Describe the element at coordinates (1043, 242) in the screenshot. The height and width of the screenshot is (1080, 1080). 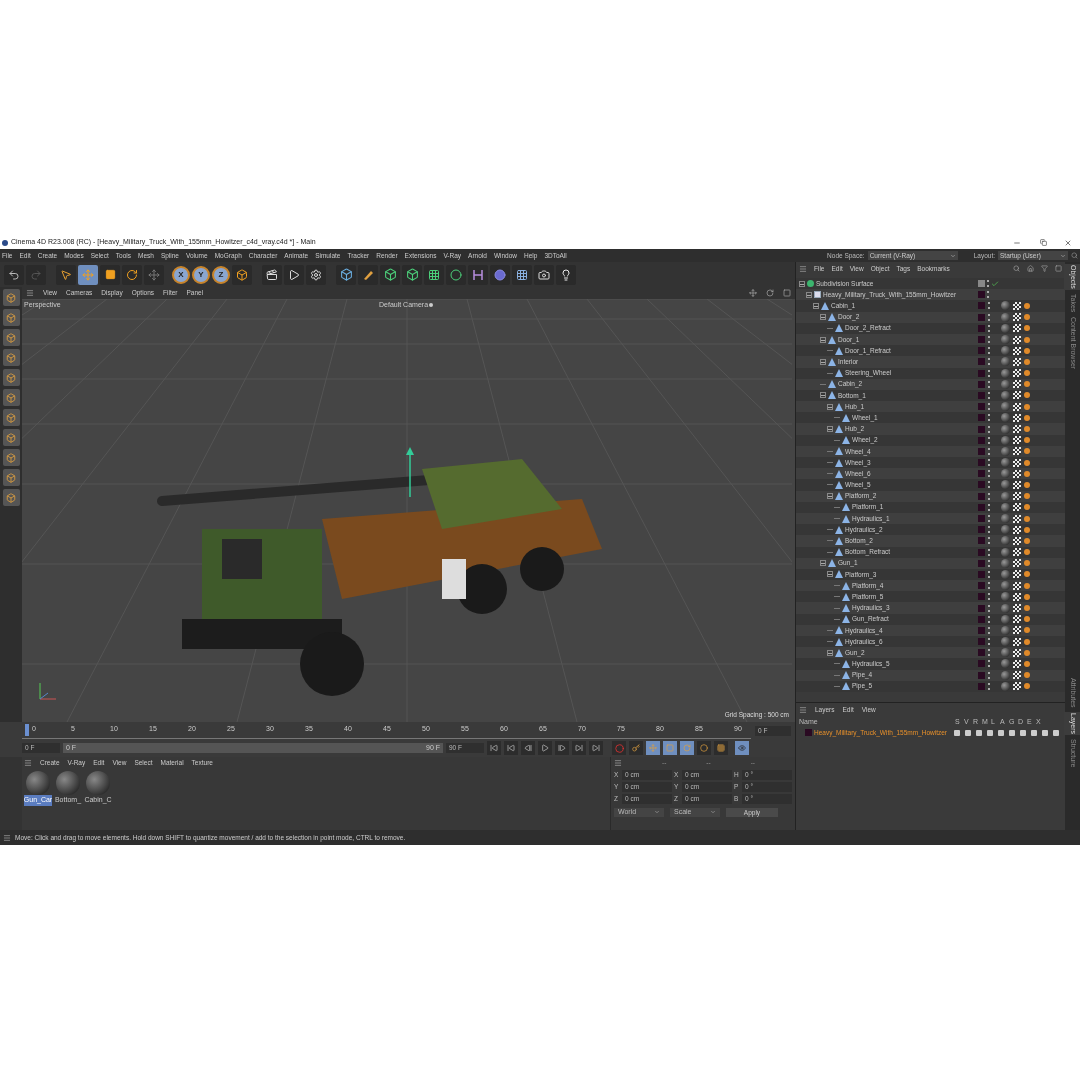
I see `restore-icon` at that location.